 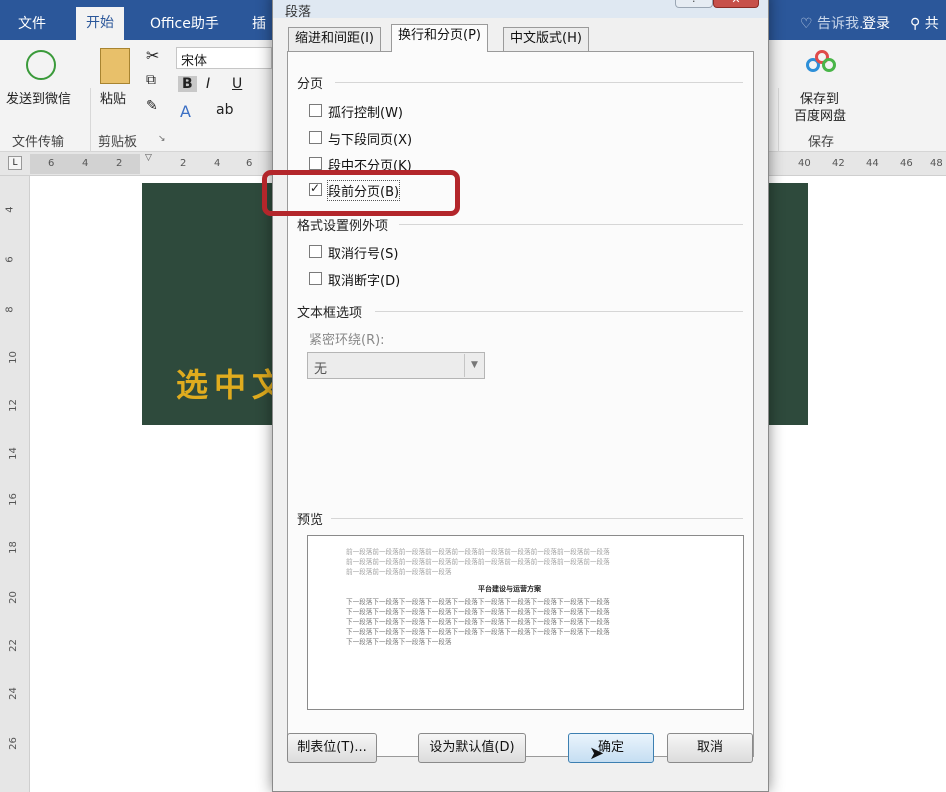 What do you see at coordinates (321, 369) in the screenshot?
I see `tight-wrap-value: 无` at bounding box center [321, 369].